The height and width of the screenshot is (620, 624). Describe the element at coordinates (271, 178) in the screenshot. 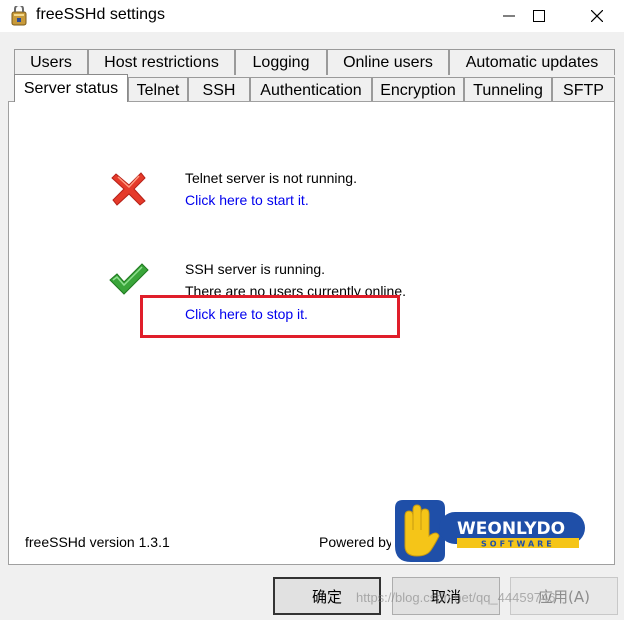

I see `telnet-status-text: Telnet server is not running.` at that location.